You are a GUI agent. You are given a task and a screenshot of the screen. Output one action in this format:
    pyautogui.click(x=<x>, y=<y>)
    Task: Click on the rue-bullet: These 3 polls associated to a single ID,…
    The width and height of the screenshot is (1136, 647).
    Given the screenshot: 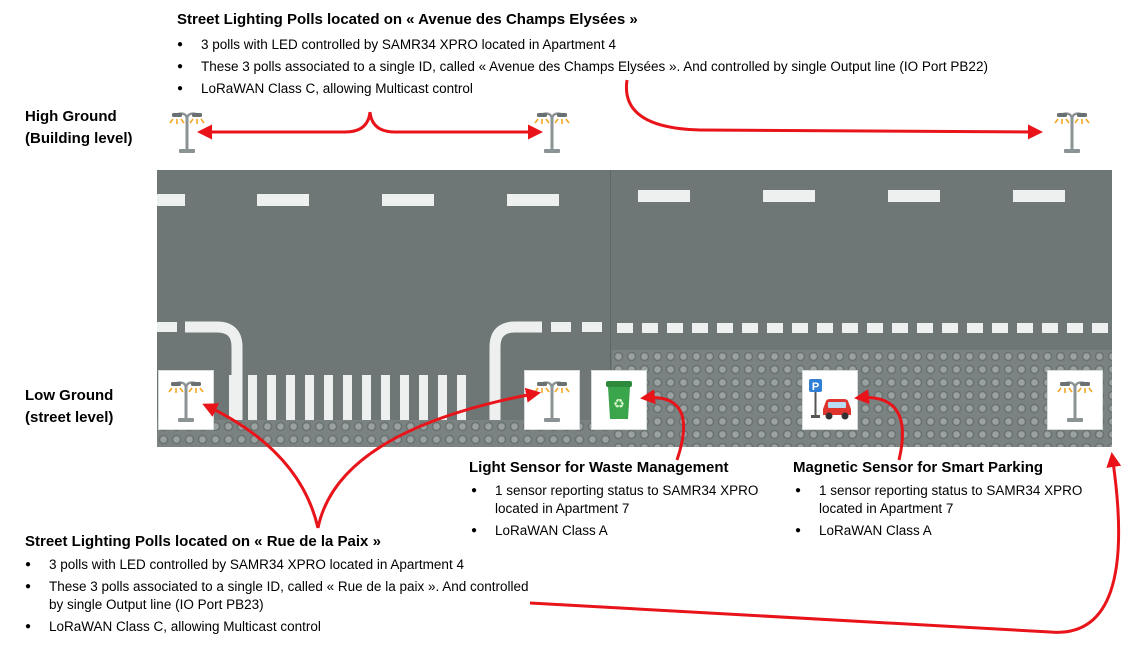 What is the action you would take?
    pyautogui.click(x=285, y=596)
    